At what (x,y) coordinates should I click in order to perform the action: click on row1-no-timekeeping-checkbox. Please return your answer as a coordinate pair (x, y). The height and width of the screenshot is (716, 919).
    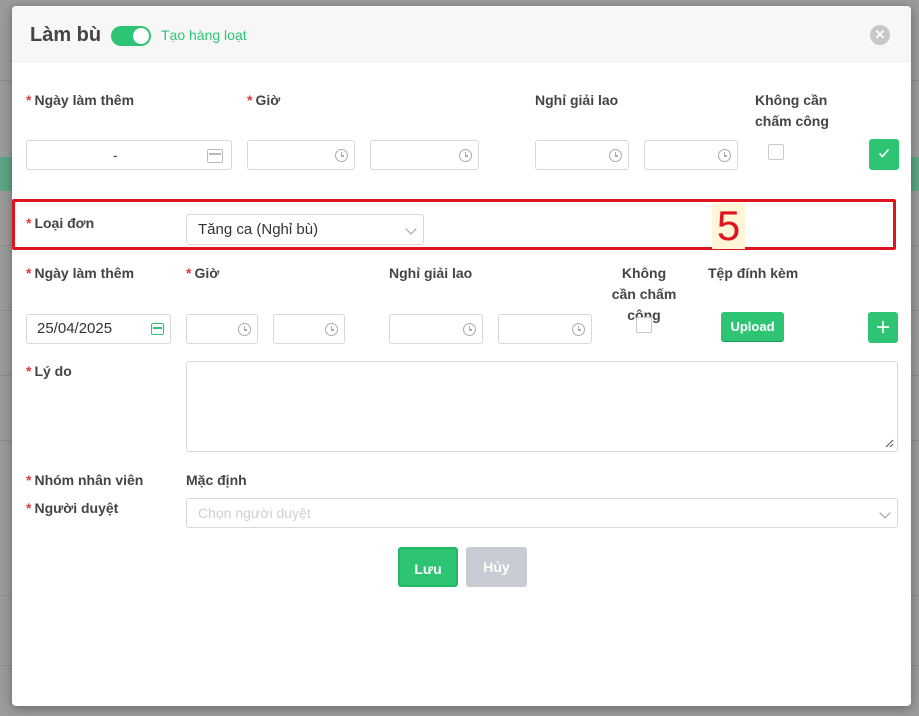
    Looking at the image, I should click on (776, 152).